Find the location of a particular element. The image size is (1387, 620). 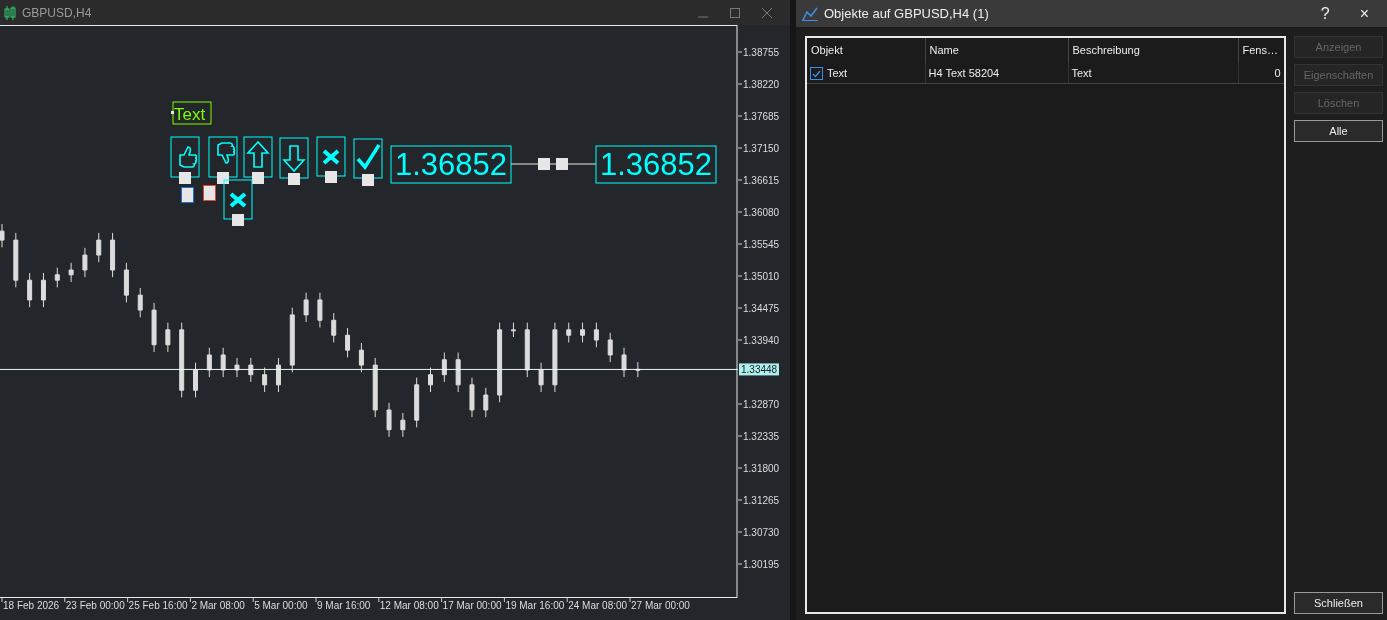

time-axis-label: 2 Mar 08:00 is located at coordinates (218, 605).